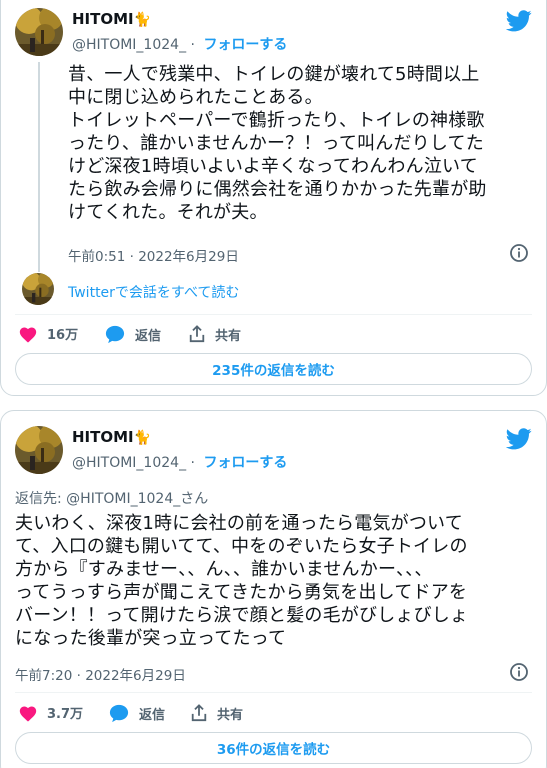 The image size is (547, 768). I want to click on card-gap, so click(273, 403).